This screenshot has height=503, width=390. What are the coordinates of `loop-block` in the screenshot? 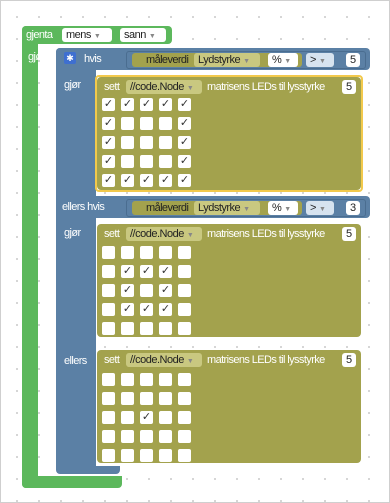 It's located at (30, 257).